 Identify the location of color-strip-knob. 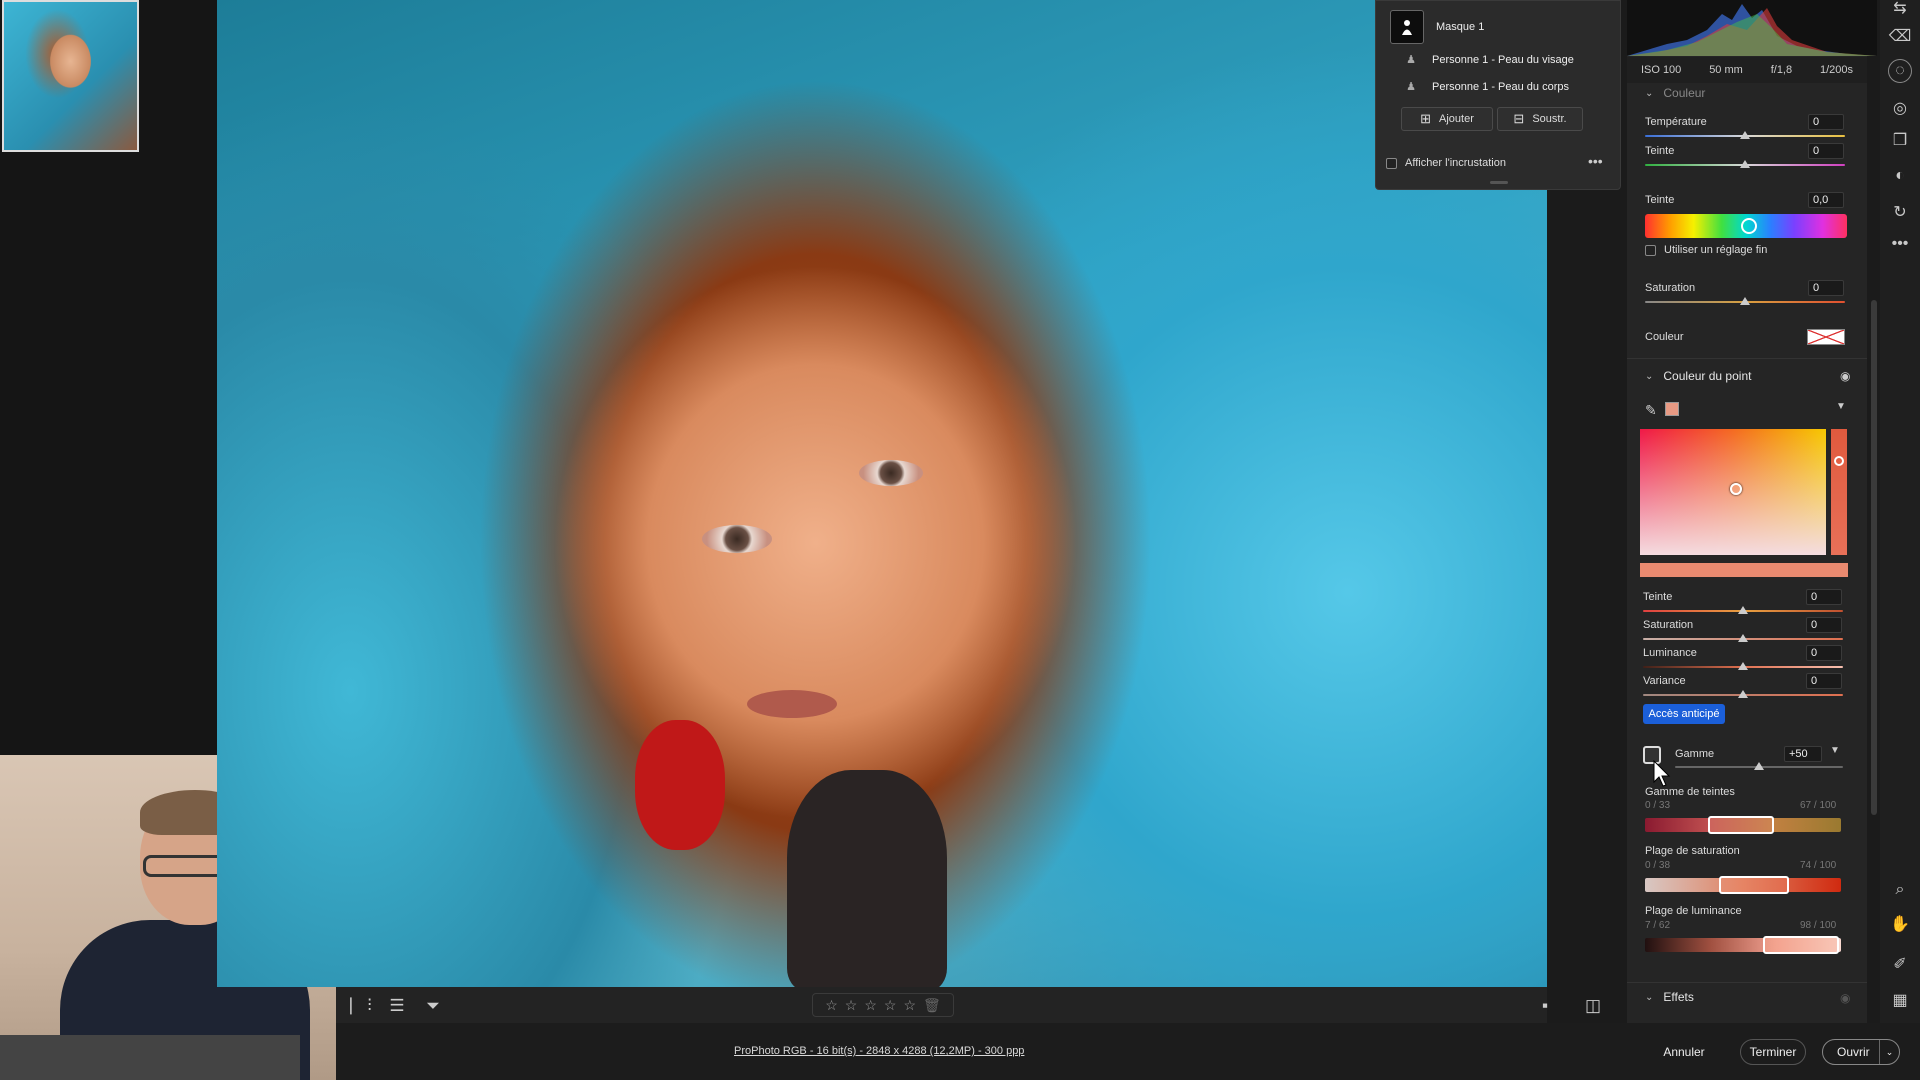
(1839, 461).